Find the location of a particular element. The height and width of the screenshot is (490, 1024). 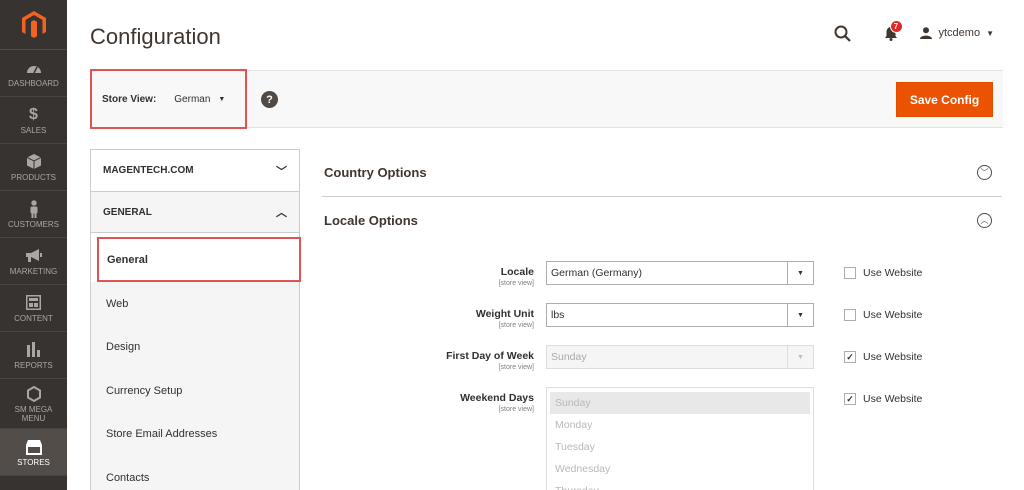

tab-group-label: MAGENTECH.COM is located at coordinates (148, 170).